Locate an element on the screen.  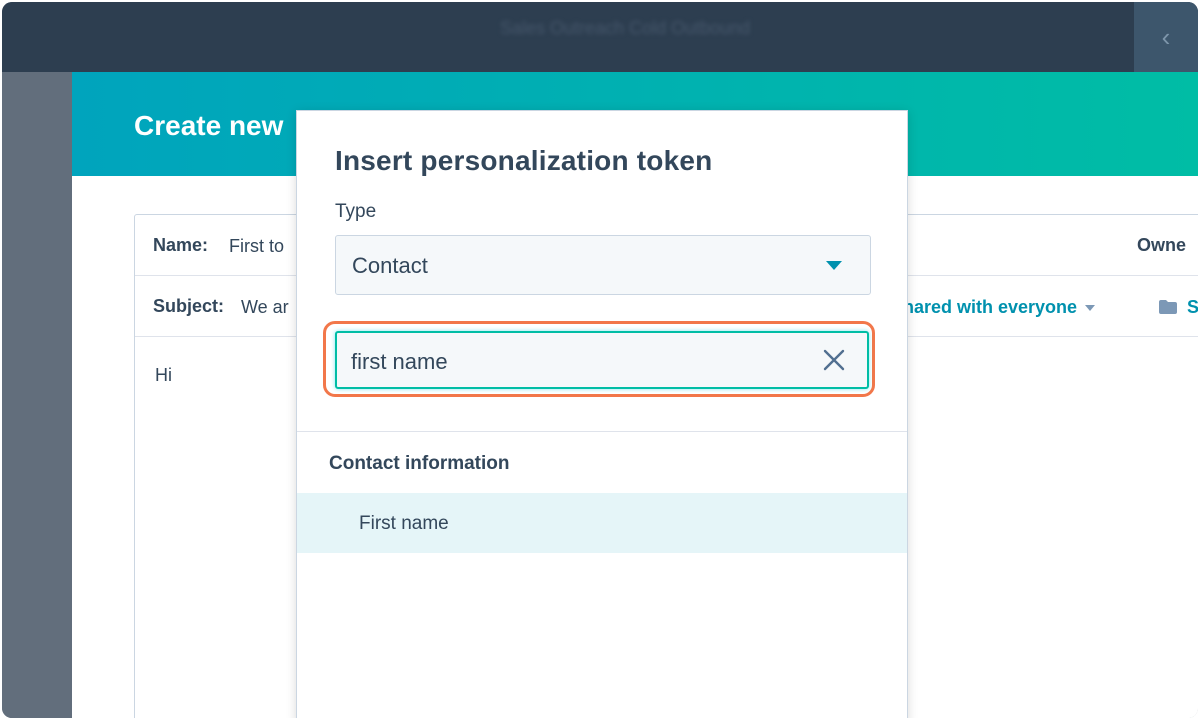
token-search-input: first name is located at coordinates (602, 360).